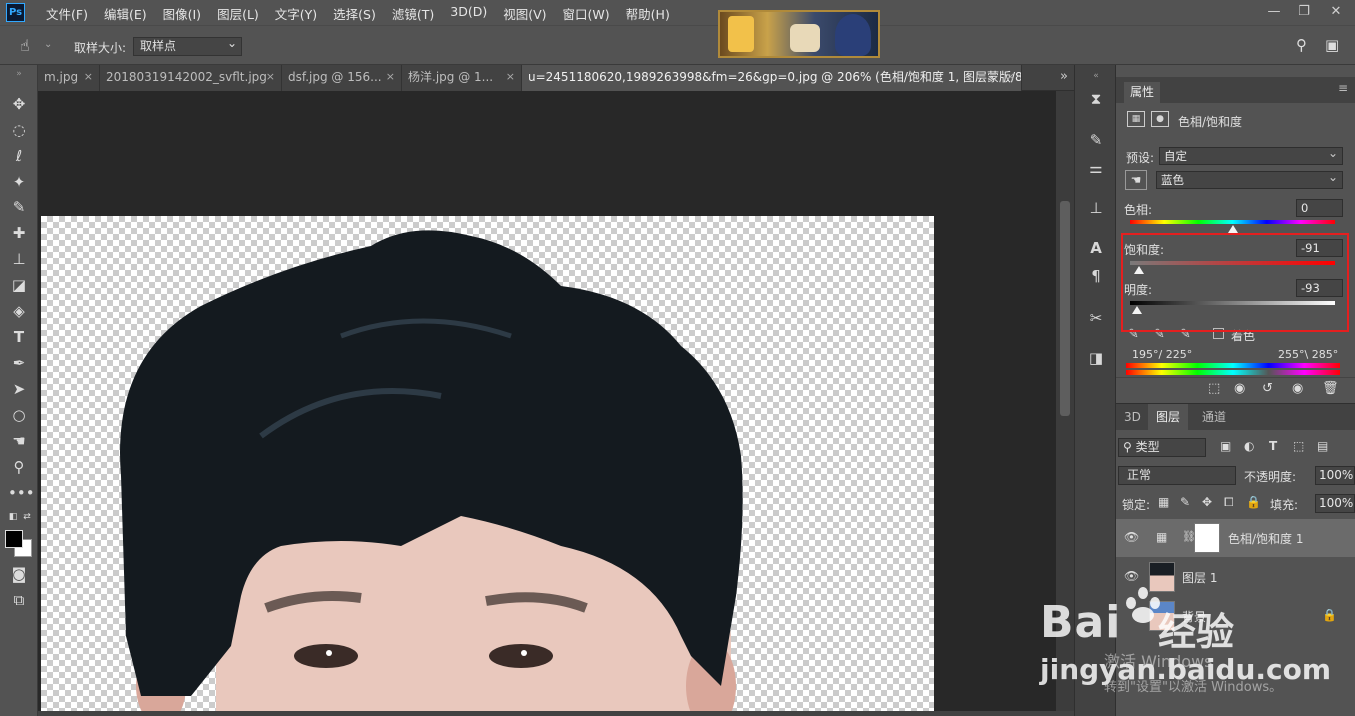 The height and width of the screenshot is (716, 1355). Describe the element at coordinates (67, 13) in the screenshot. I see `menu-file: 文件(F)` at that location.